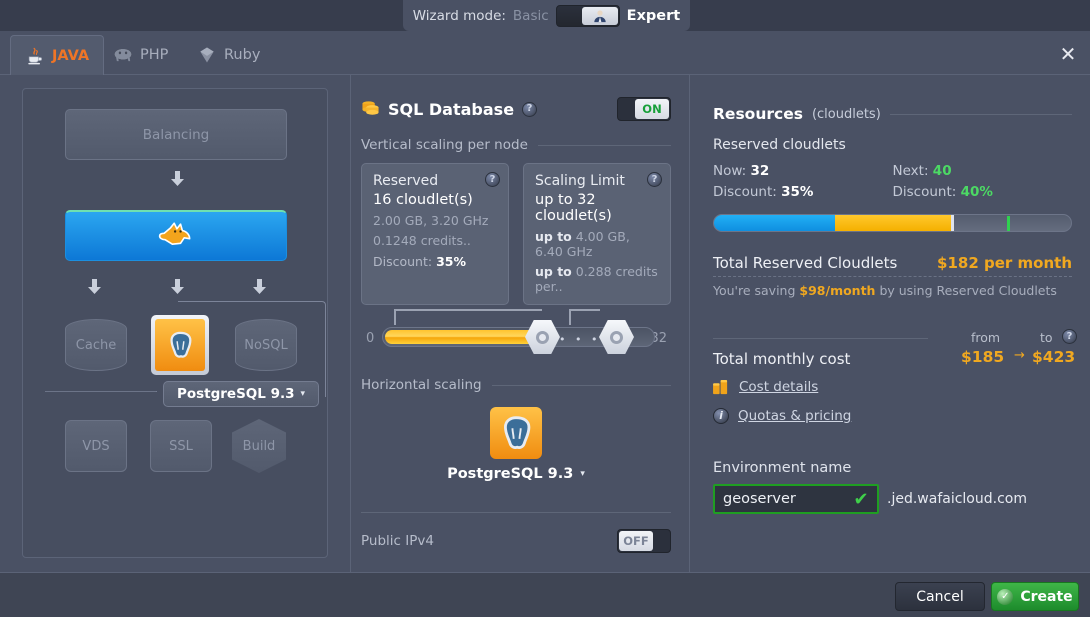 This screenshot has width=1090, height=617. What do you see at coordinates (531, 16) in the screenshot?
I see `wizard-mode-basic: Basic` at bounding box center [531, 16].